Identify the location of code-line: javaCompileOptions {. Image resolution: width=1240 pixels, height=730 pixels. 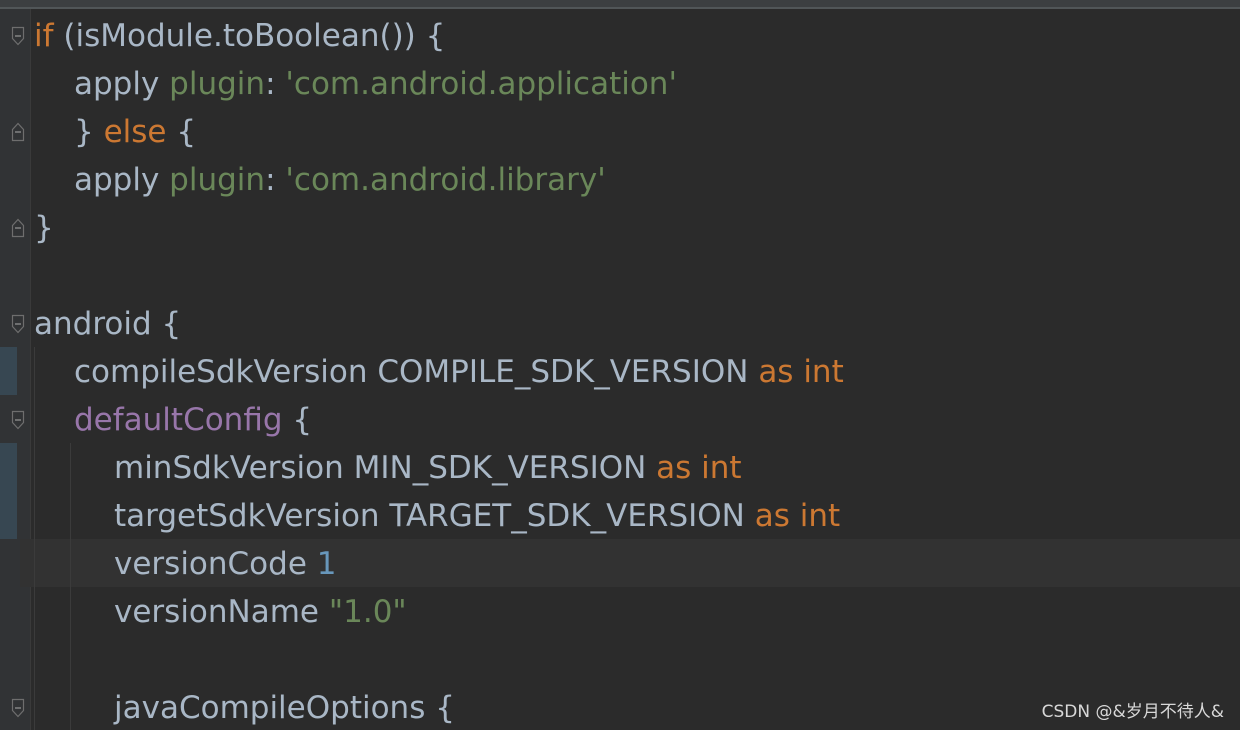
(284, 707).